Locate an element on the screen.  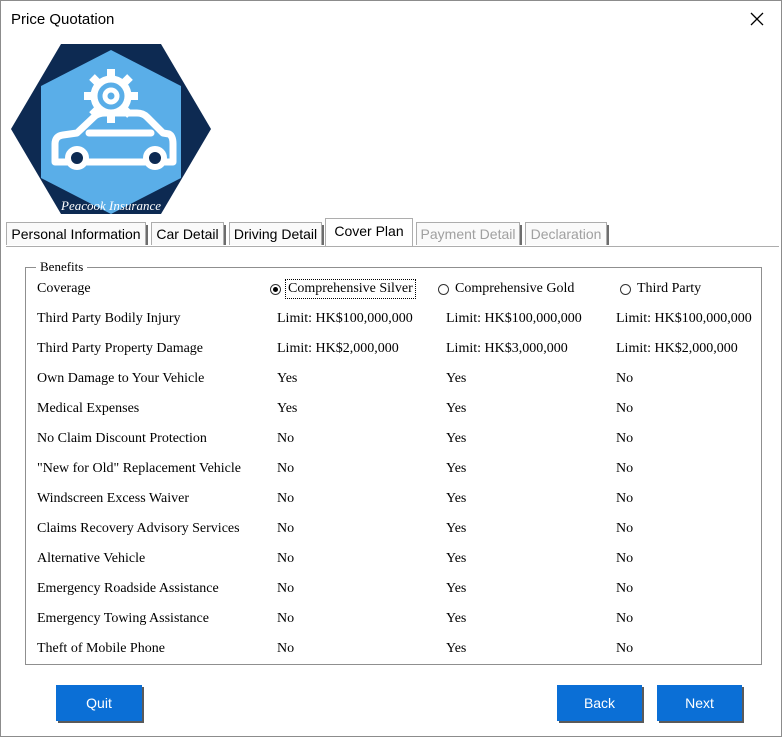
plan-radio-third-party: Third Party is located at coordinates (660, 289).